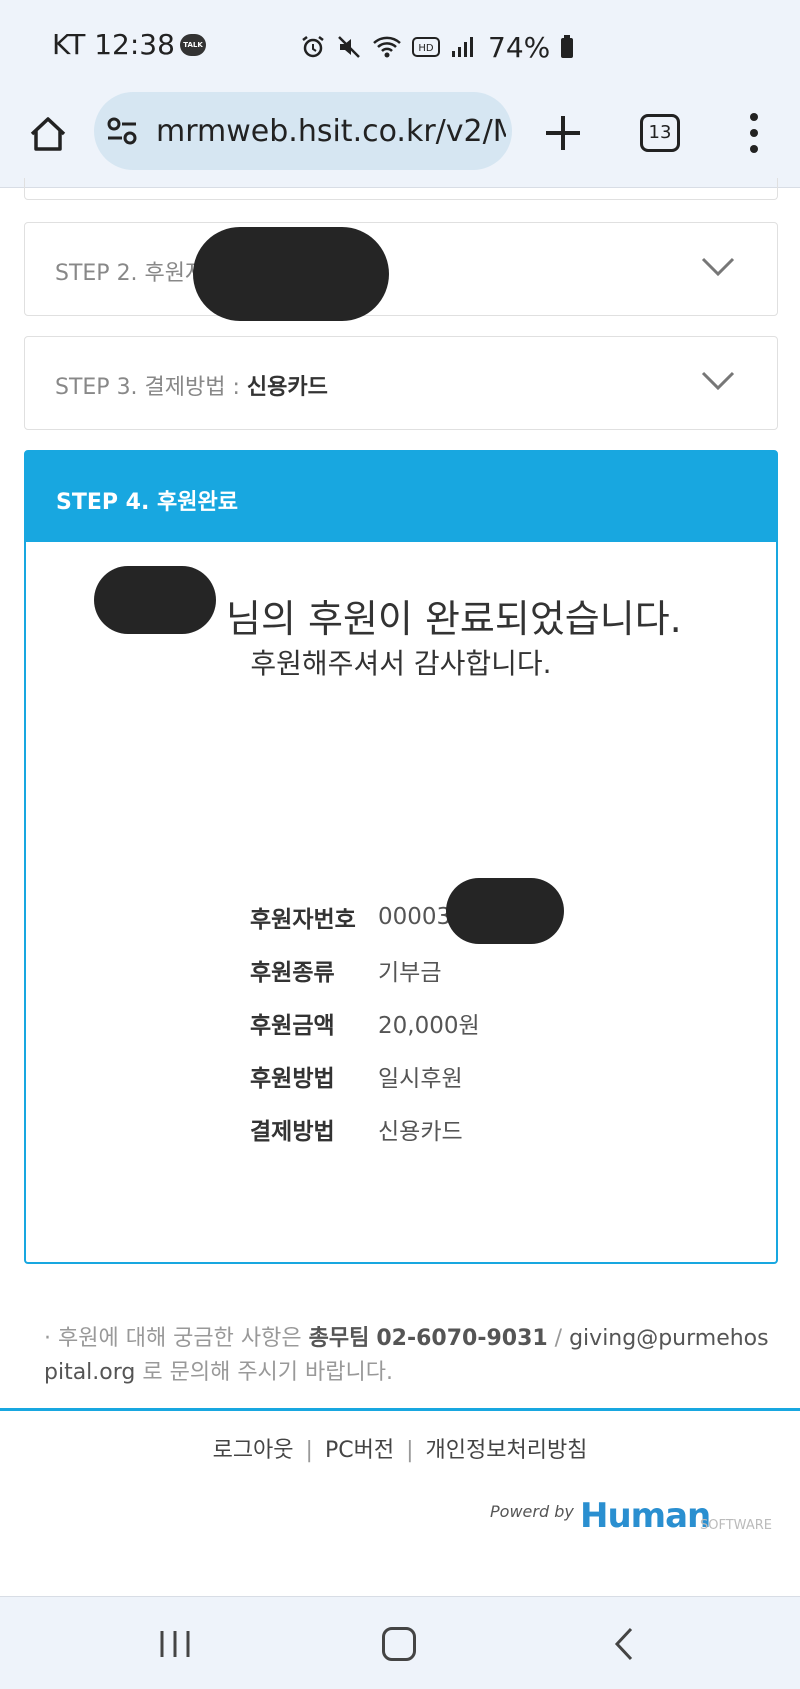 The height and width of the screenshot is (1689, 800). I want to click on url-text: mrmweb.hsit.co.kr/v2/M, so click(331, 131).